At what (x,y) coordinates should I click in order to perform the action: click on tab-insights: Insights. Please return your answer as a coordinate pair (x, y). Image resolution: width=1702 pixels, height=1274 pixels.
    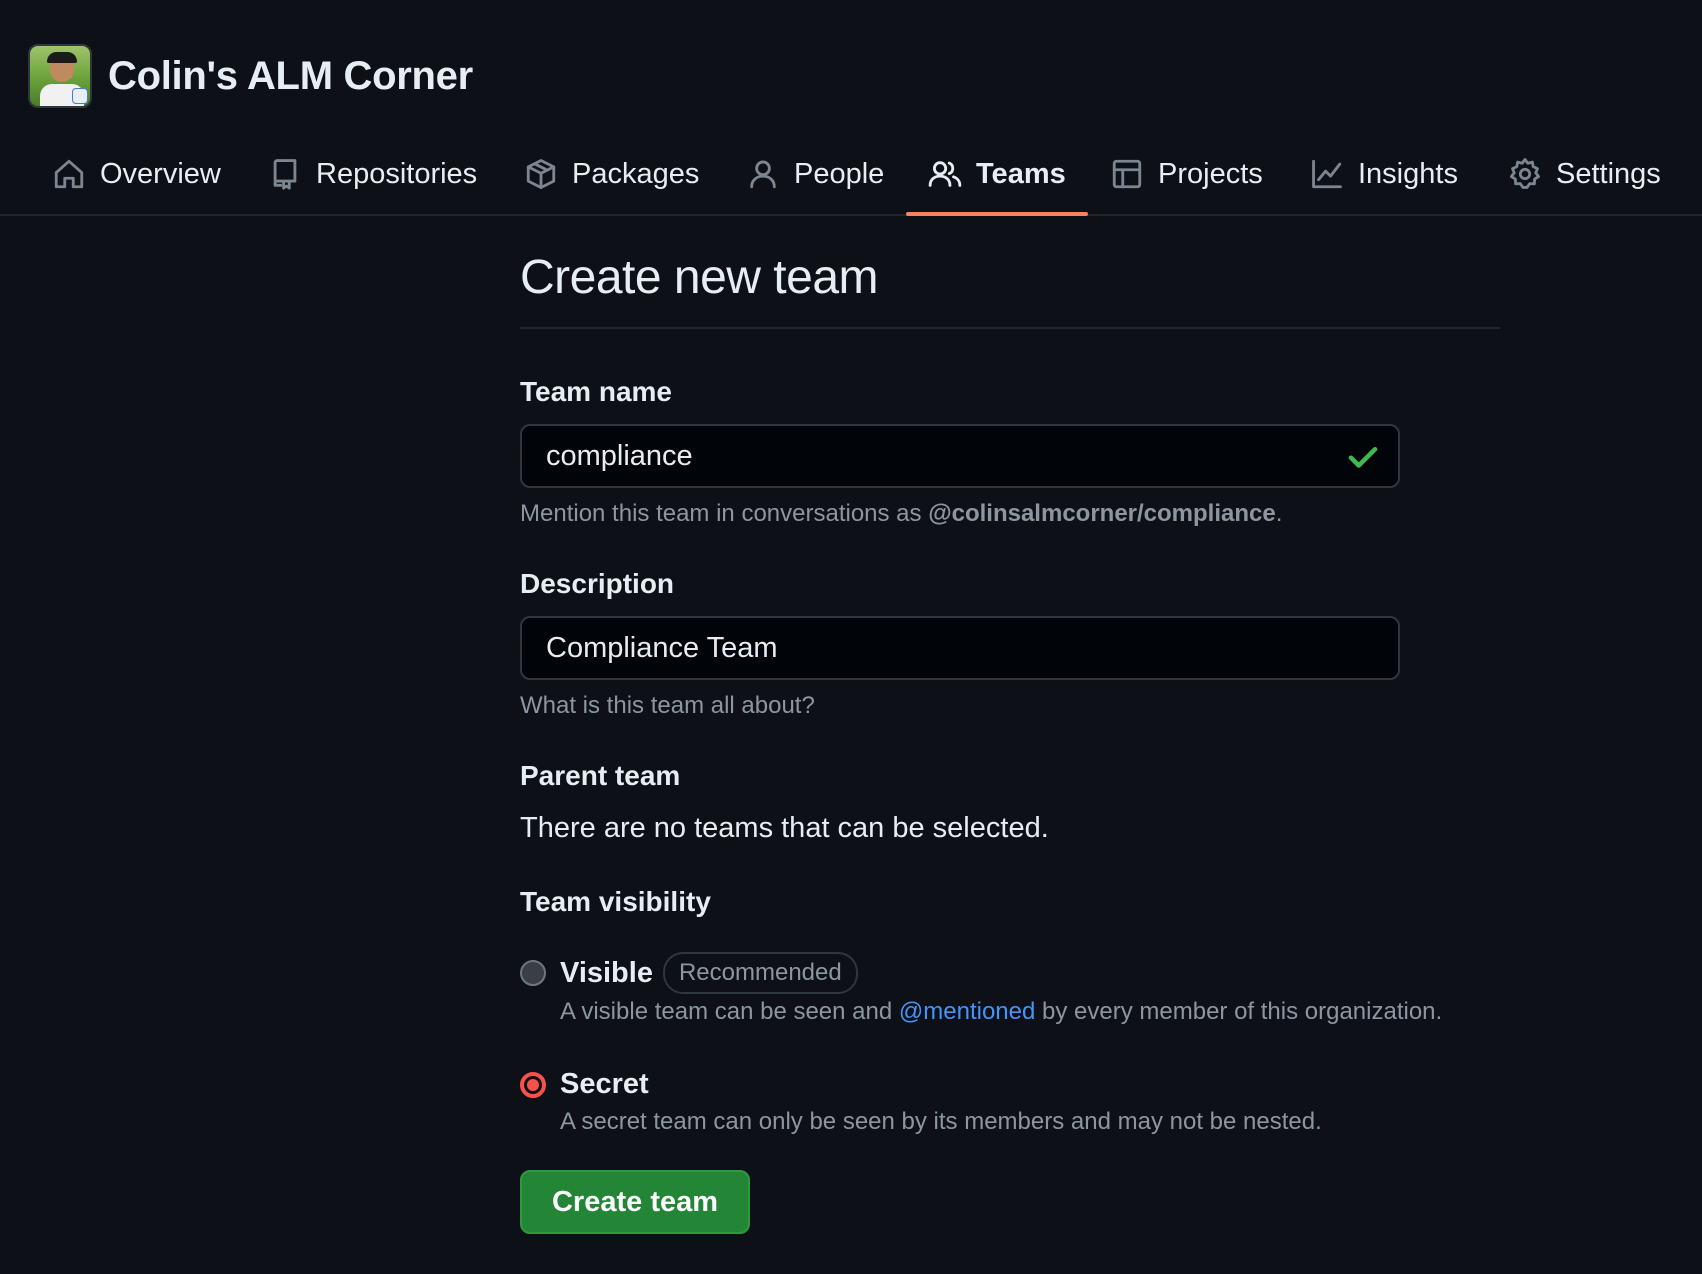
    Looking at the image, I should click on (1384, 174).